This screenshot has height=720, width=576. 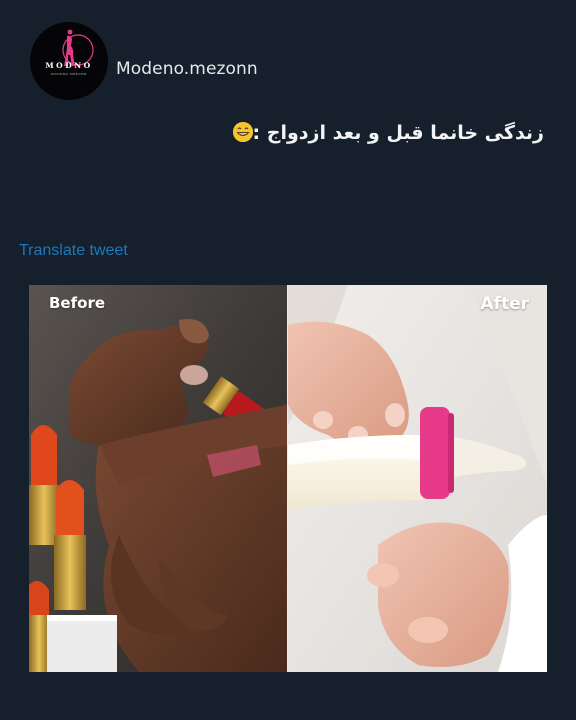 I want to click on modeno-logo: MODNO MODENO MEZONN, so click(x=69, y=61).